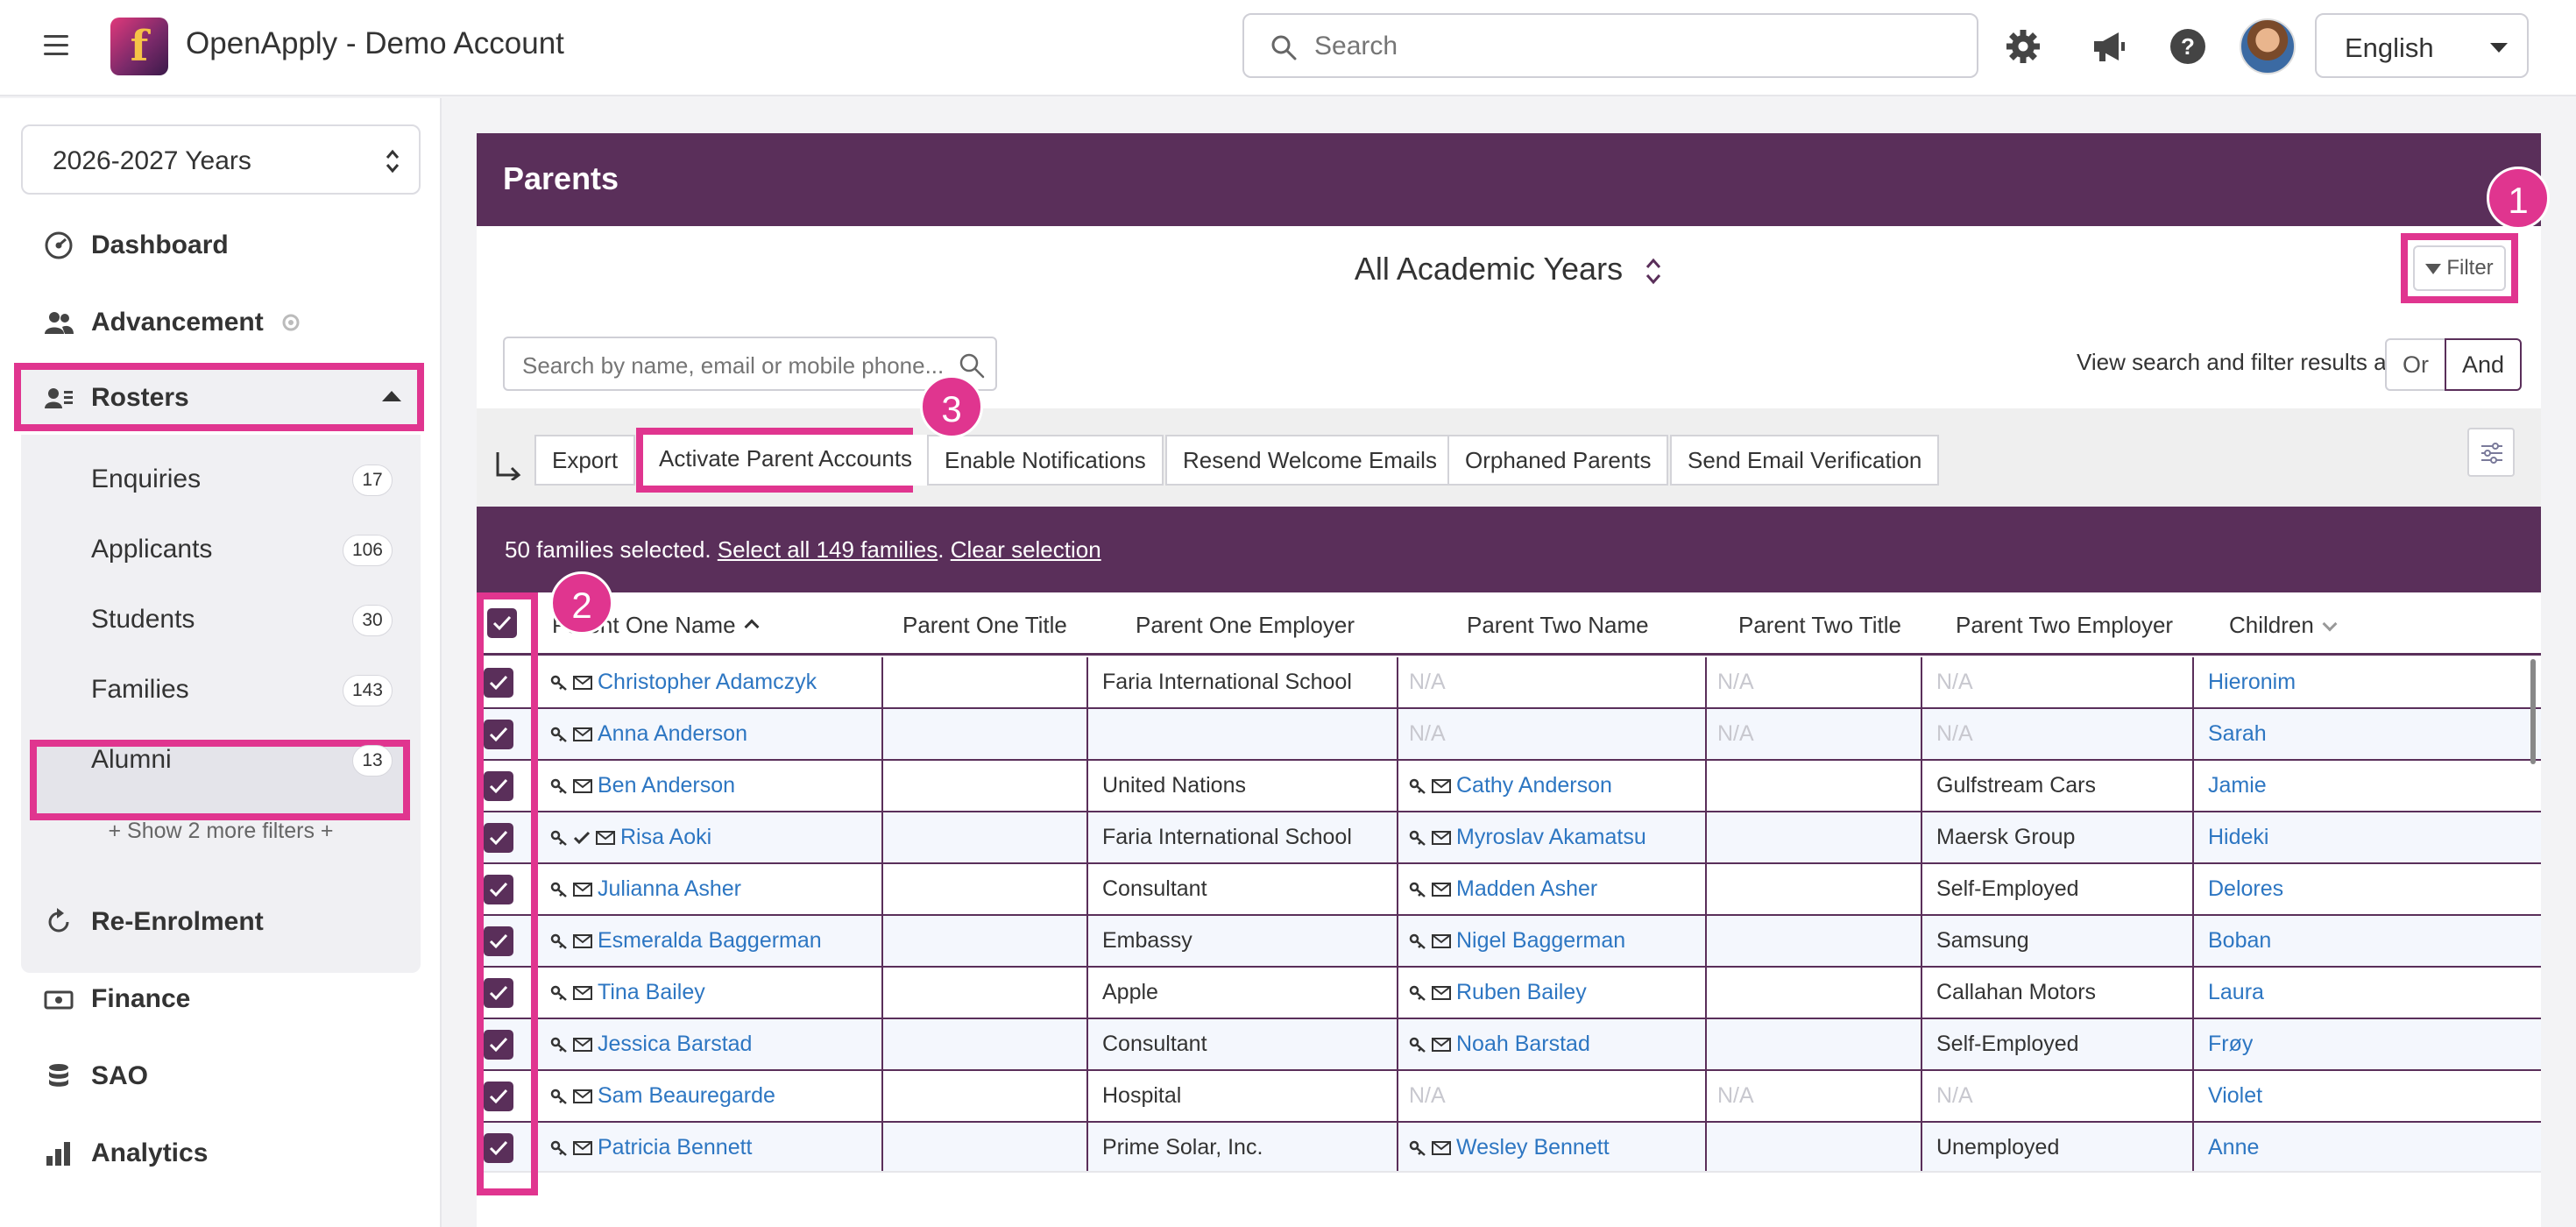 Image resolution: width=2576 pixels, height=1227 pixels. I want to click on parent-one-link: Christopher Adamczyk, so click(707, 682).